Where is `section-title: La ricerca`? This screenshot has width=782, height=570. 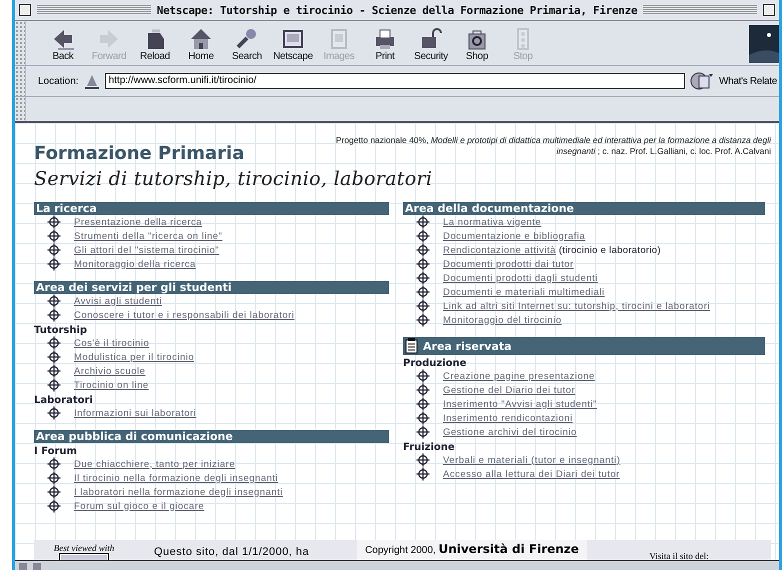
section-title: La ricerca is located at coordinates (66, 208).